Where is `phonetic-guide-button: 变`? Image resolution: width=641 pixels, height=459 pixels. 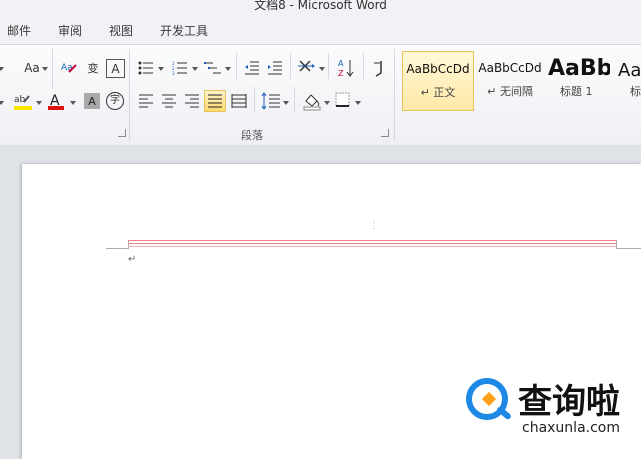
phonetic-guide-button: 变 is located at coordinates (93, 68).